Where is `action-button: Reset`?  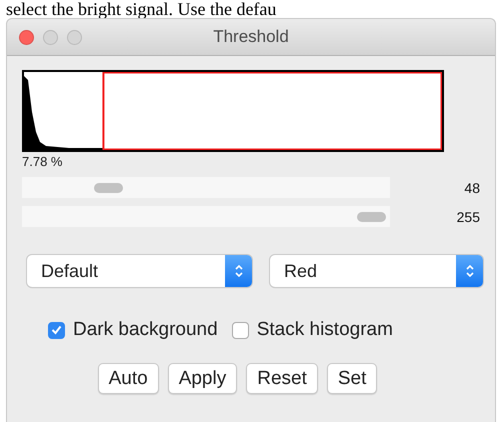
action-button: Reset is located at coordinates (282, 378).